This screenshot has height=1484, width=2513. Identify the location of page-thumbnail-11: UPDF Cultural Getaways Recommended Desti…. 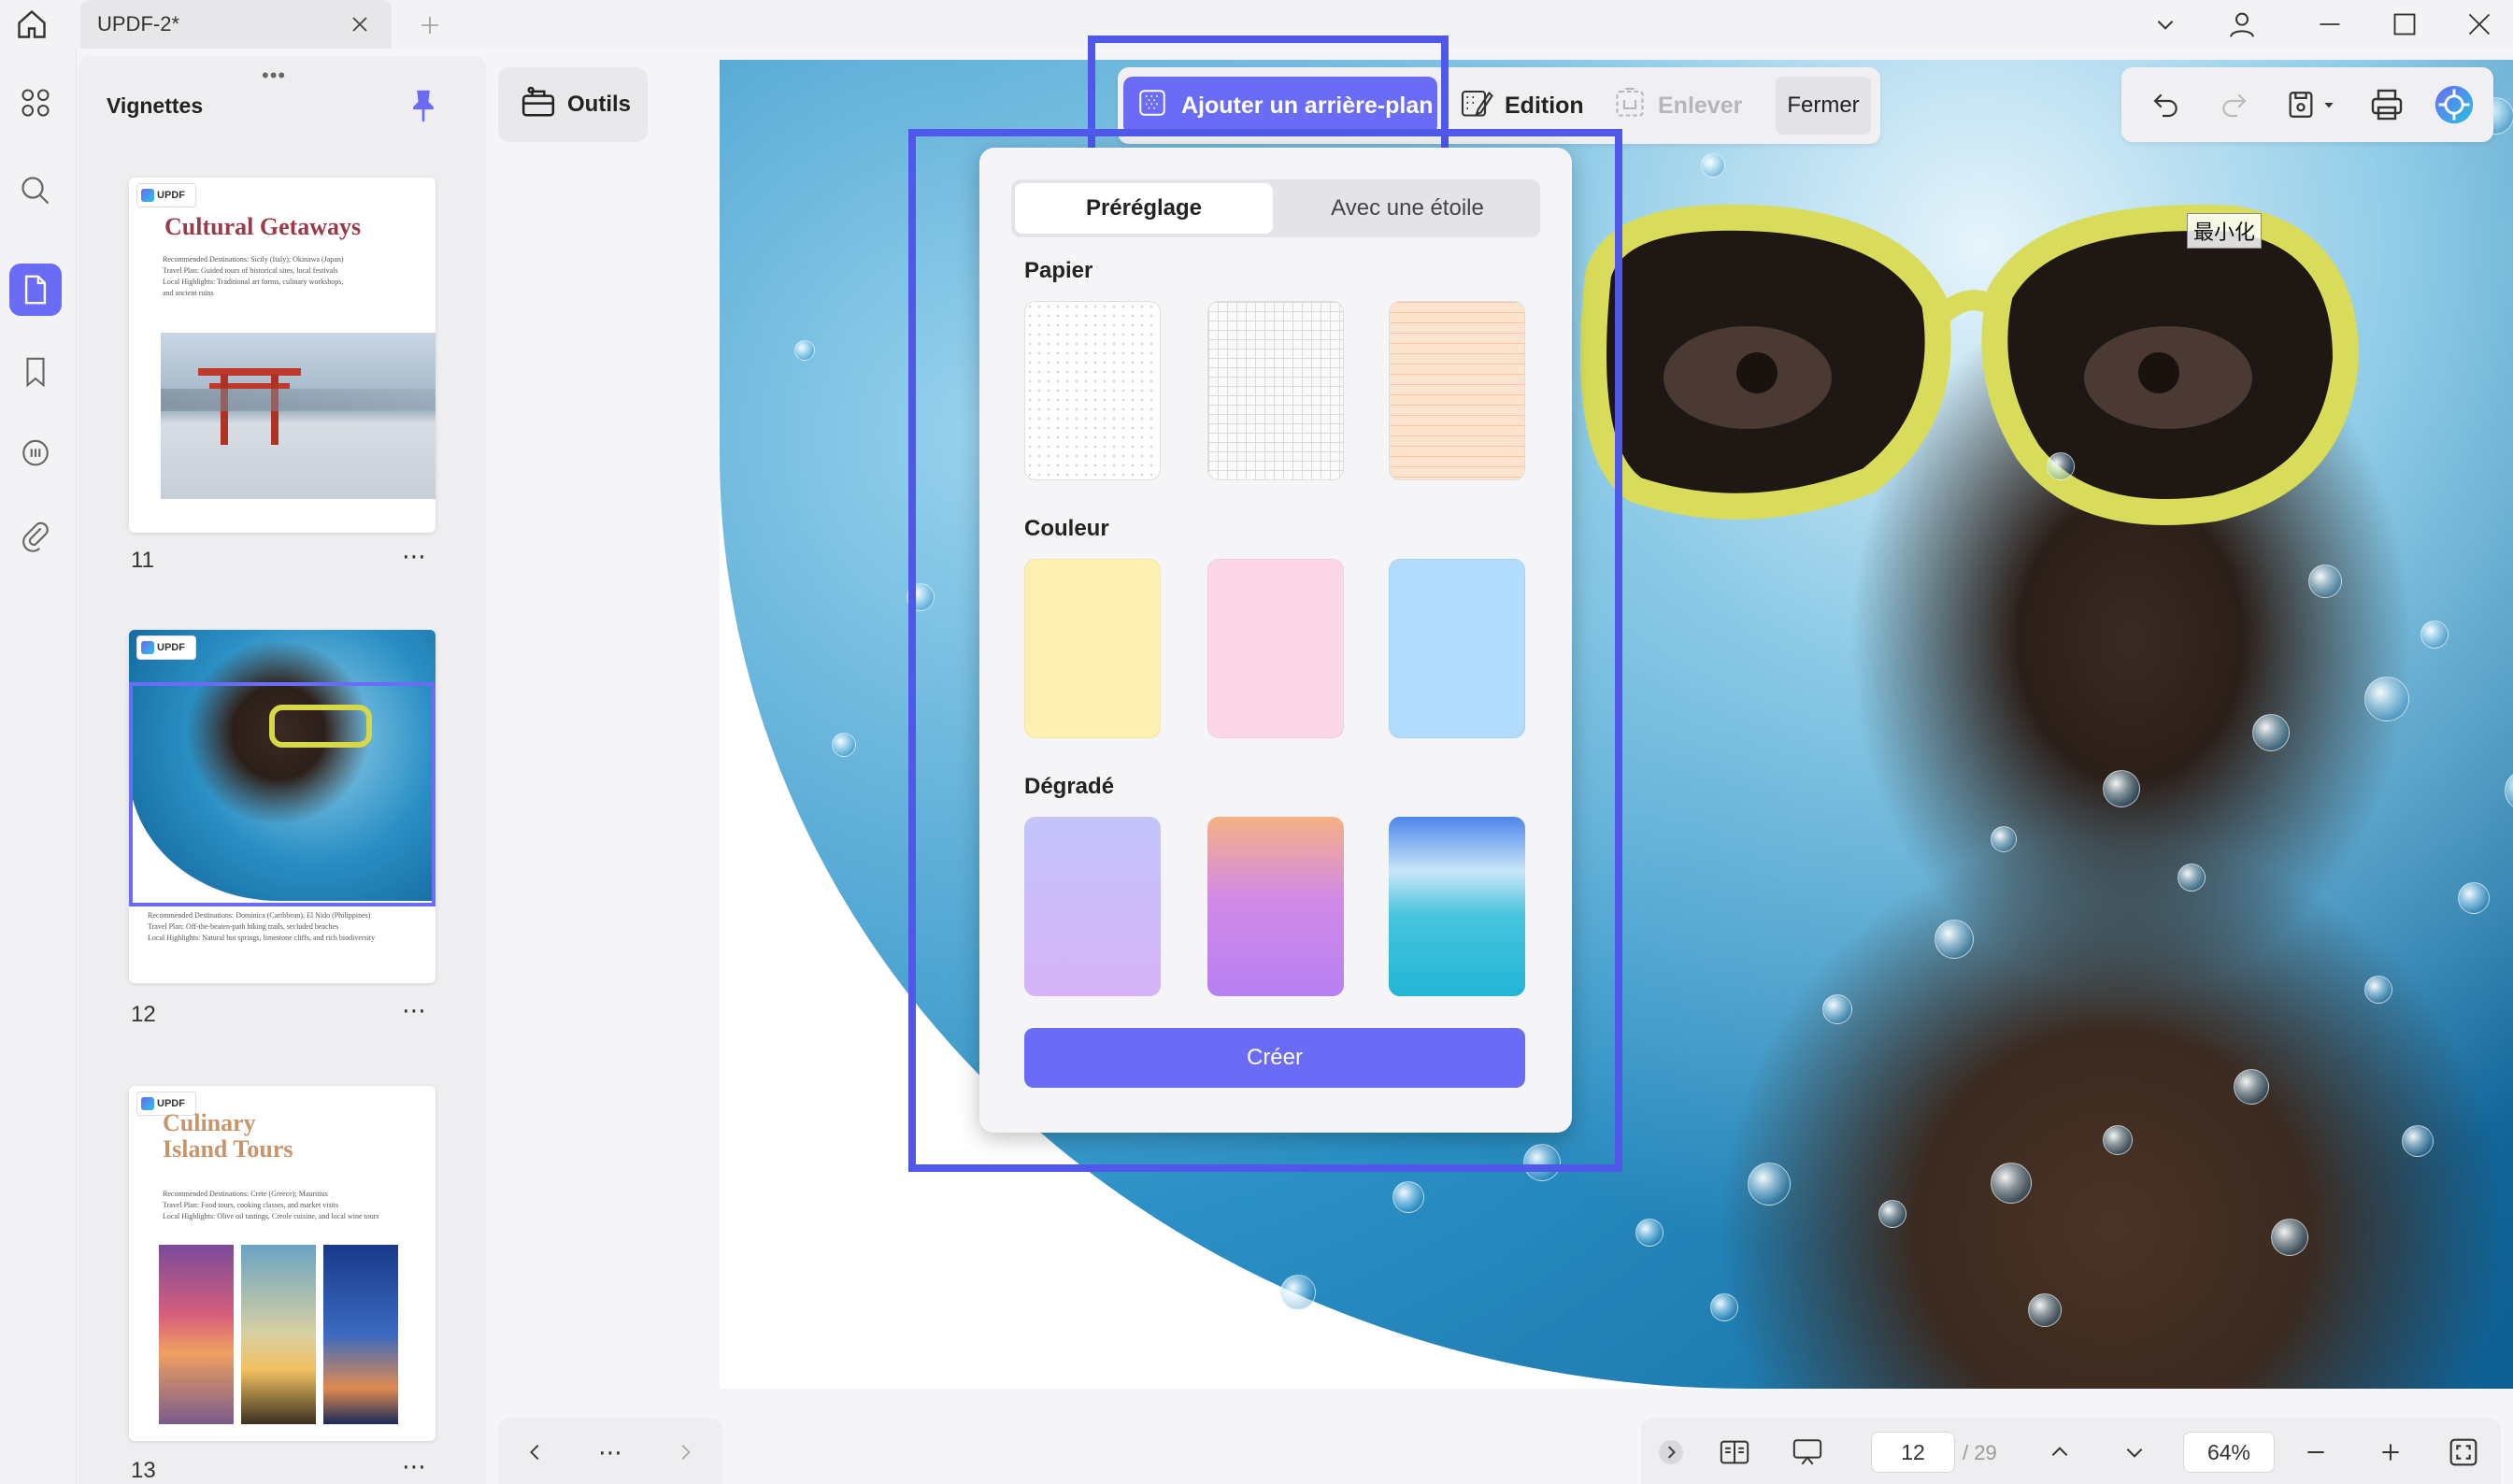
(282, 355).